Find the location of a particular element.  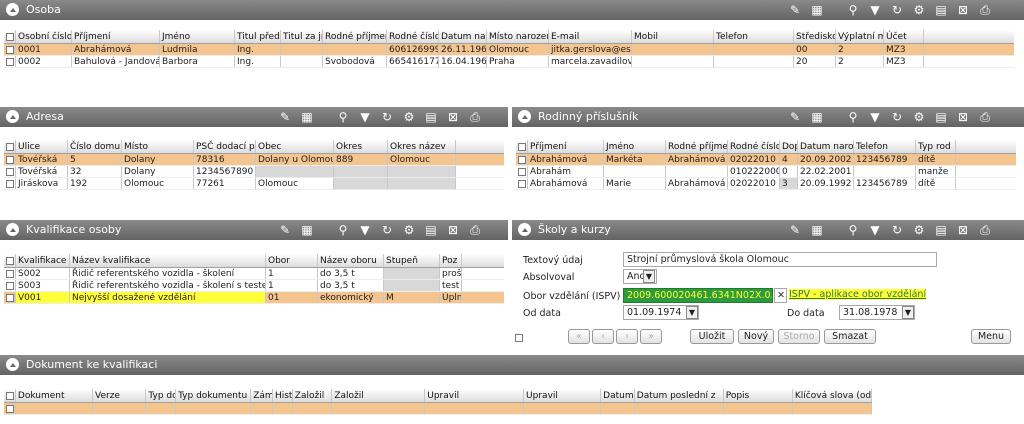

column-header: Ulice is located at coordinates (42, 146).